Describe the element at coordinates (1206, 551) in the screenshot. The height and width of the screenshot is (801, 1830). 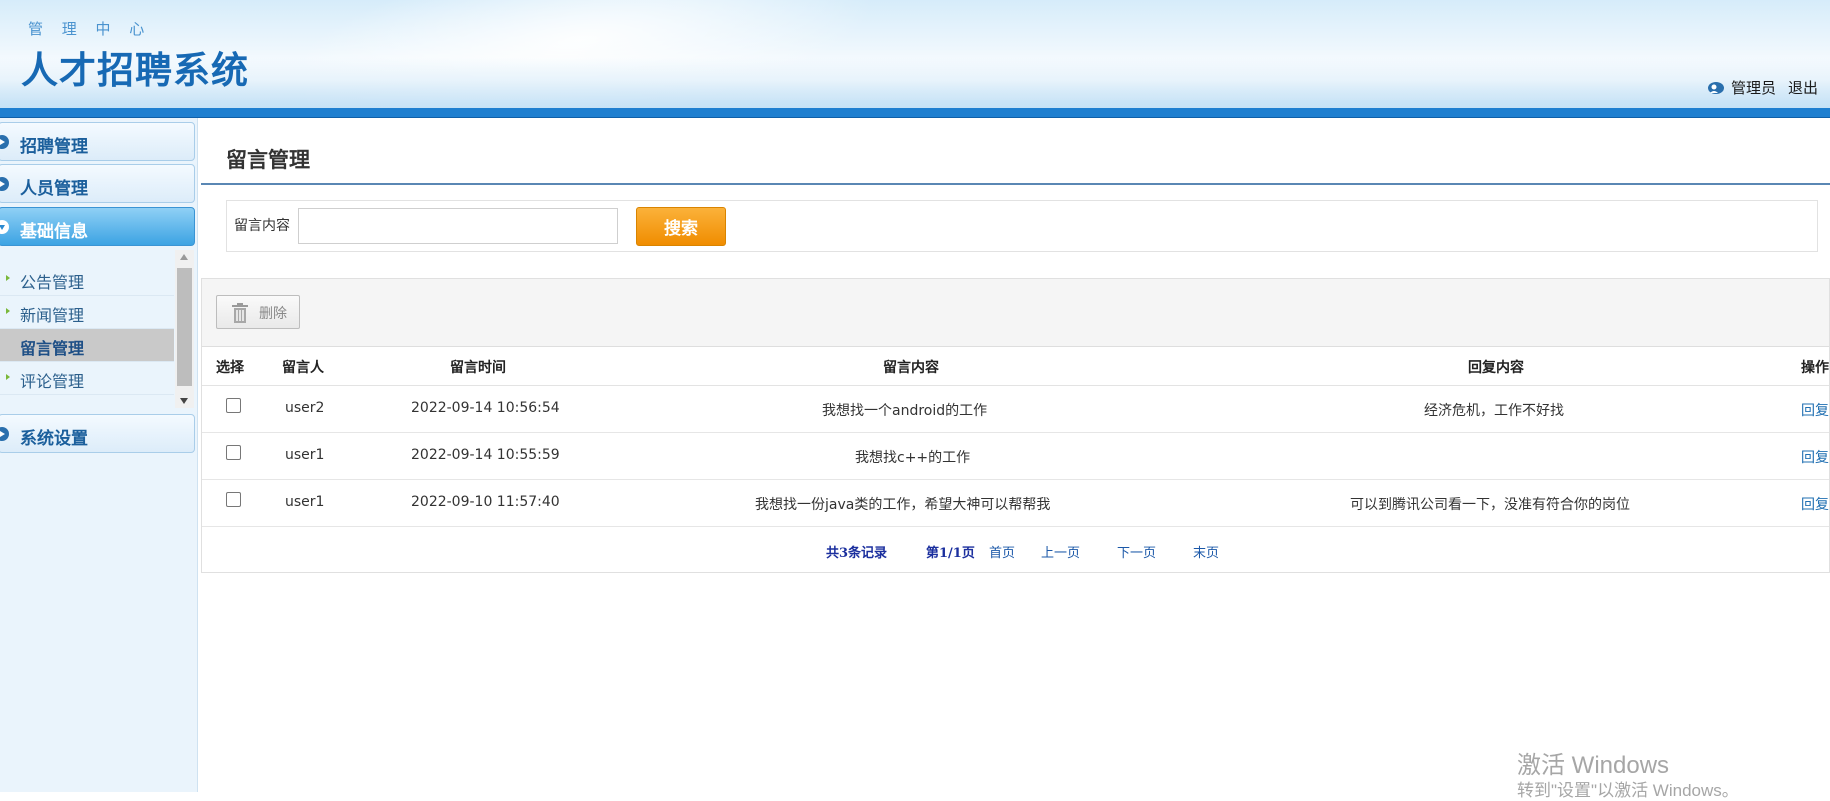
I see `pager-last-link: 末页` at that location.